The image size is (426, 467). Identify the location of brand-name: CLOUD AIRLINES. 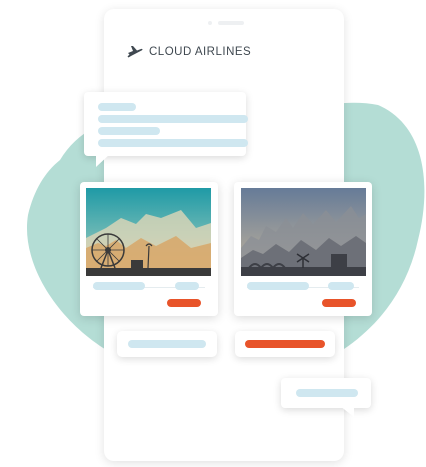
(200, 52).